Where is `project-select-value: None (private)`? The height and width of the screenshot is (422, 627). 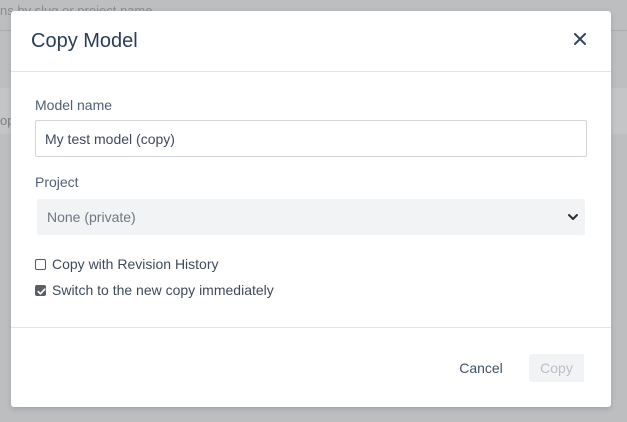 project-select-value: None (private) is located at coordinates (91, 217).